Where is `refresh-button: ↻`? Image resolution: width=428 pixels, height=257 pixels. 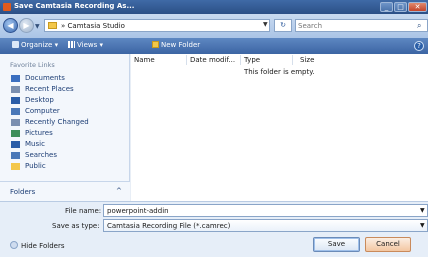
refresh-button: ↻ is located at coordinates (283, 25).